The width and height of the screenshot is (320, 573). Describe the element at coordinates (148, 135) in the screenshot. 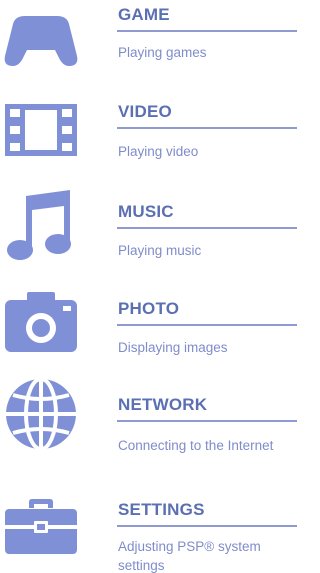

I see `menu-item-video: VIDEO Playing video` at that location.